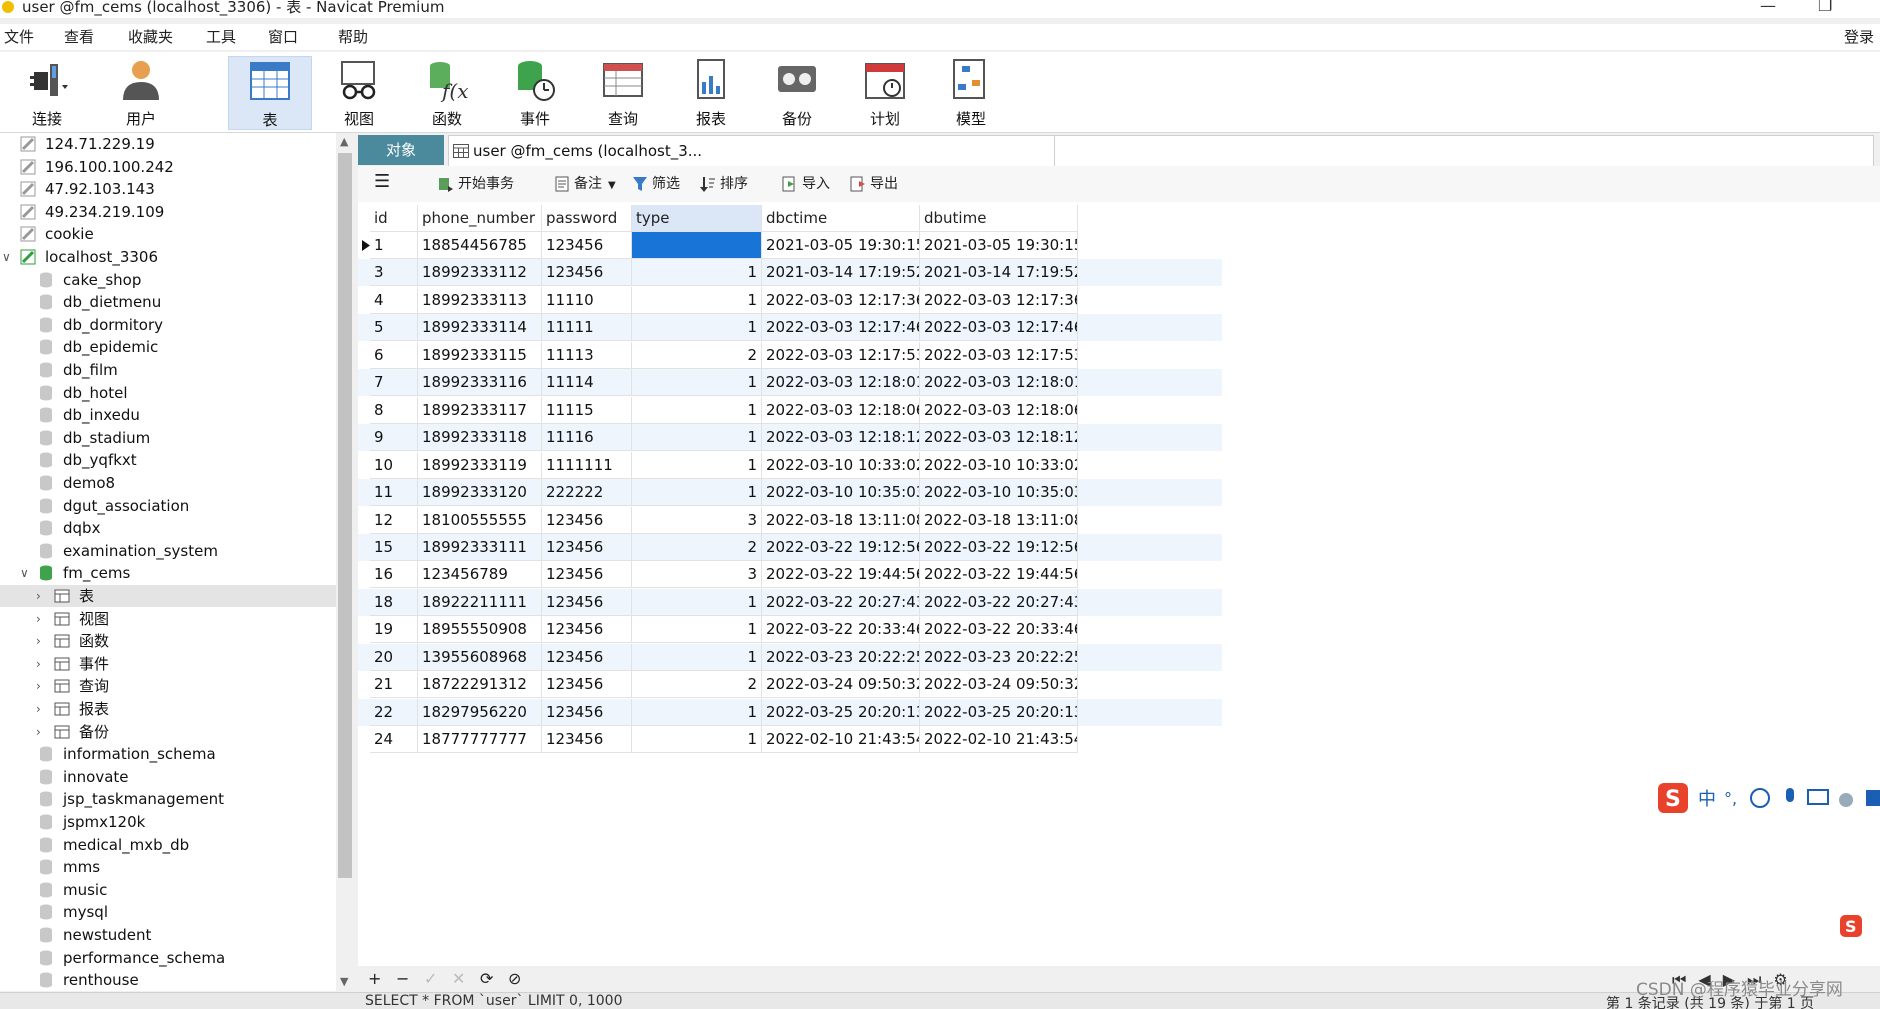 The image size is (1880, 1009). I want to click on table-cell: 11115, so click(587, 410).